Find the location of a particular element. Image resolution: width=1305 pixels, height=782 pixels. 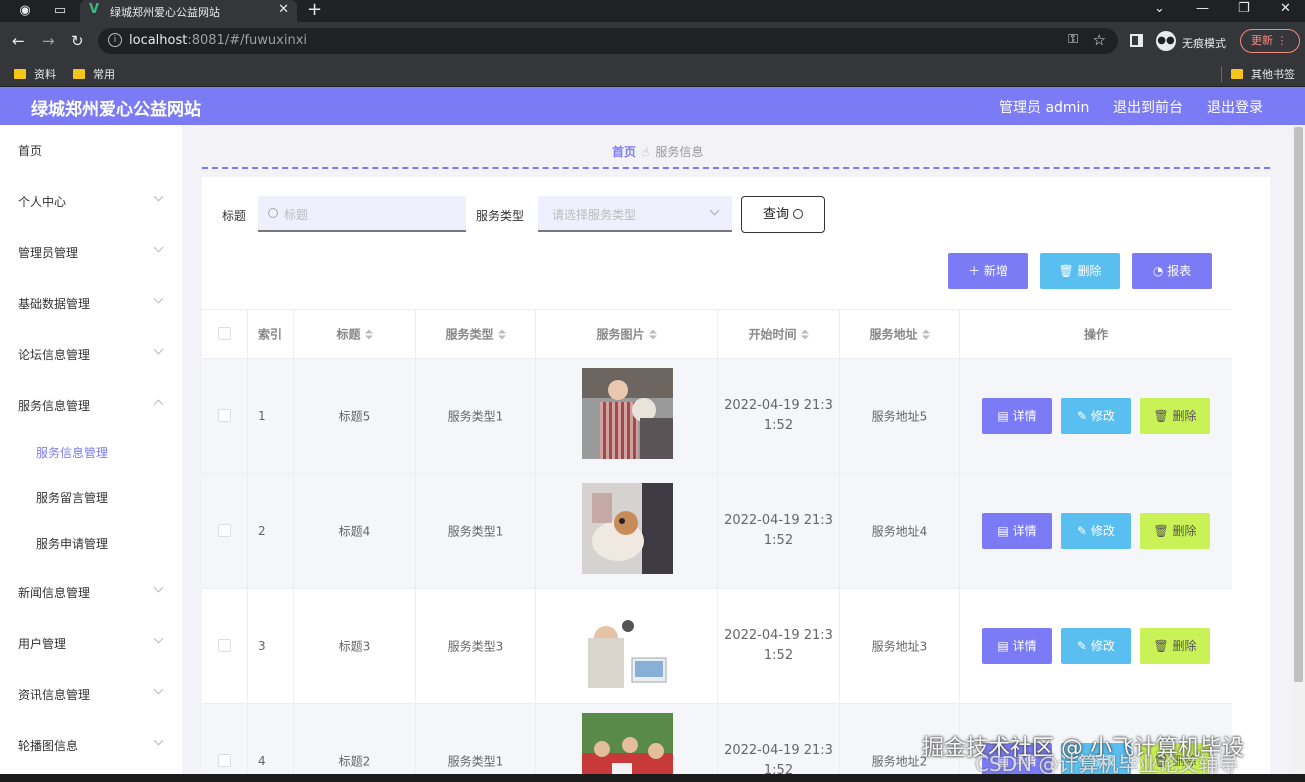

restore-icon: ❐ is located at coordinates (1244, 8).